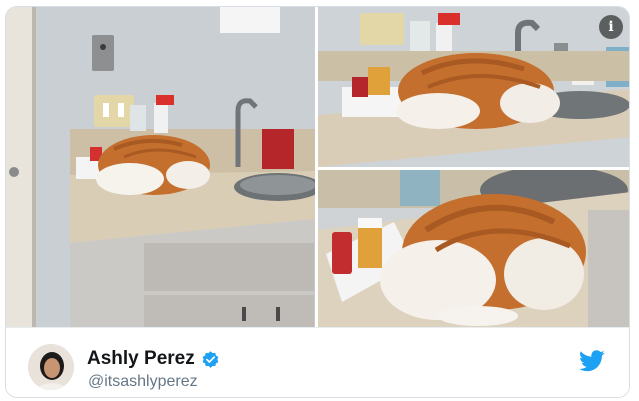 The width and height of the screenshot is (639, 401). Describe the element at coordinates (611, 27) in the screenshot. I see `info-icon: i` at that location.